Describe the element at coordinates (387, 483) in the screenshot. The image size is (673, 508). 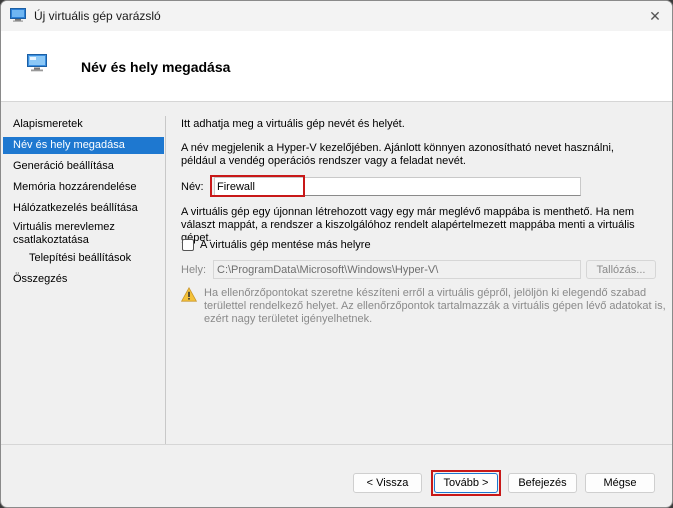
I see `back-button: < Vissza` at that location.